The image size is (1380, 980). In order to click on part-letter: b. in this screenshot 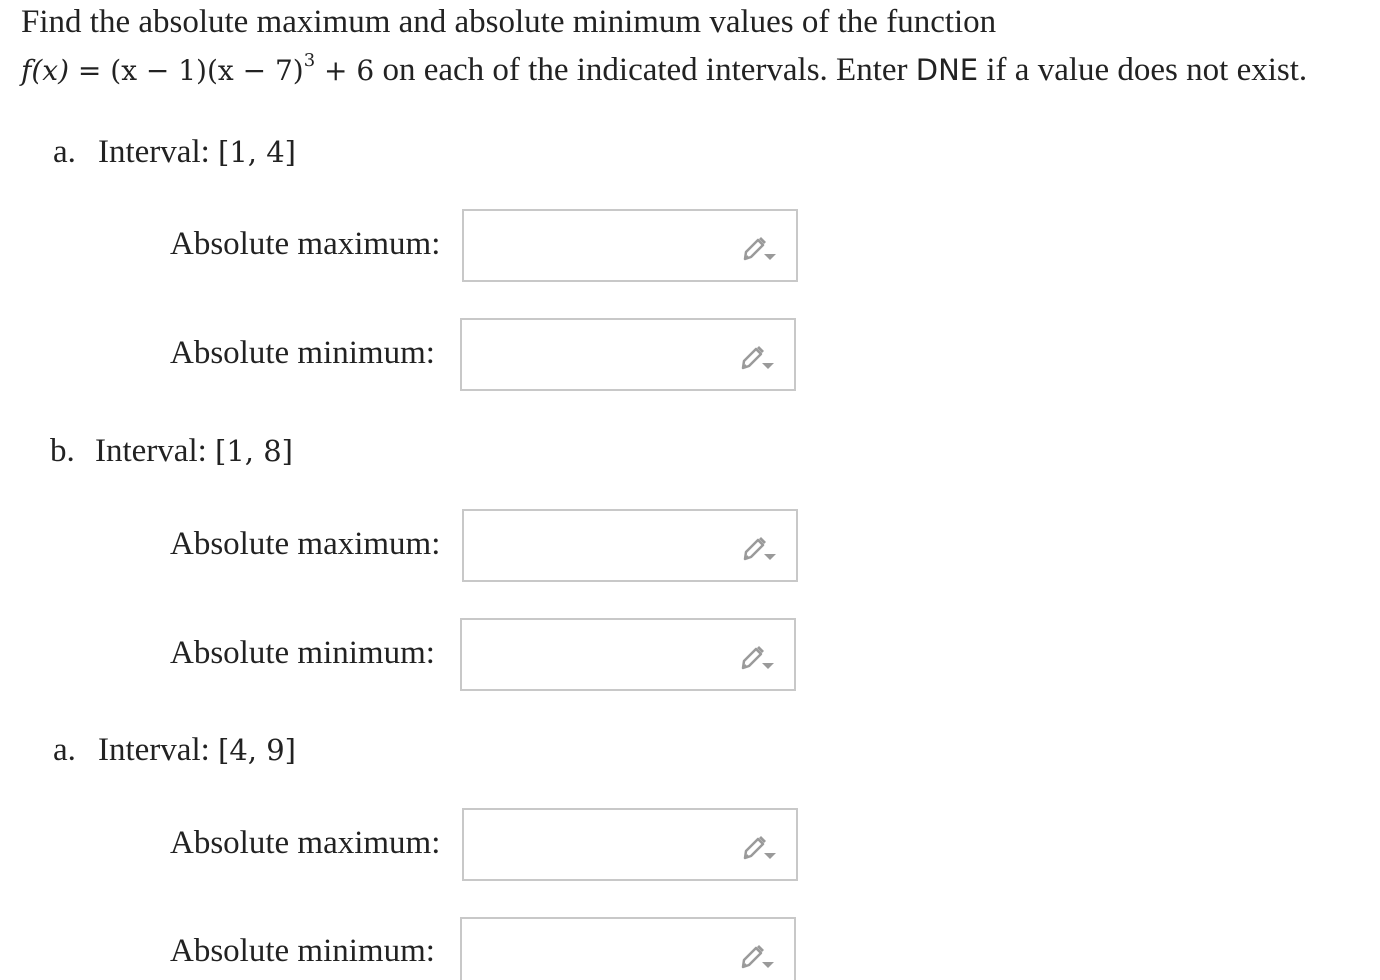, I will do `click(62, 451)`.